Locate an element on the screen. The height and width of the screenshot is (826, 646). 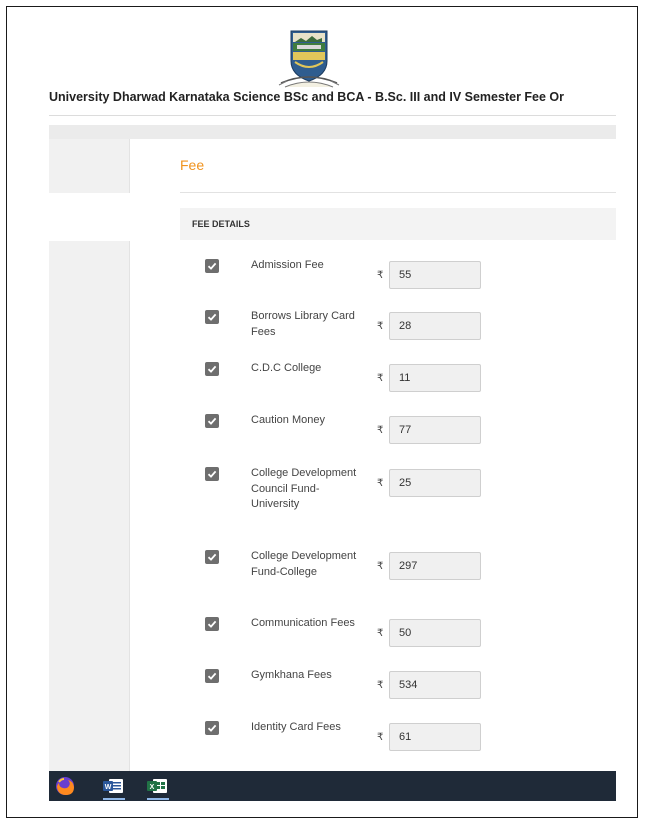
fee-row-admission-fee: Admission Fee ₹ 55 is located at coordinates (355, 279).